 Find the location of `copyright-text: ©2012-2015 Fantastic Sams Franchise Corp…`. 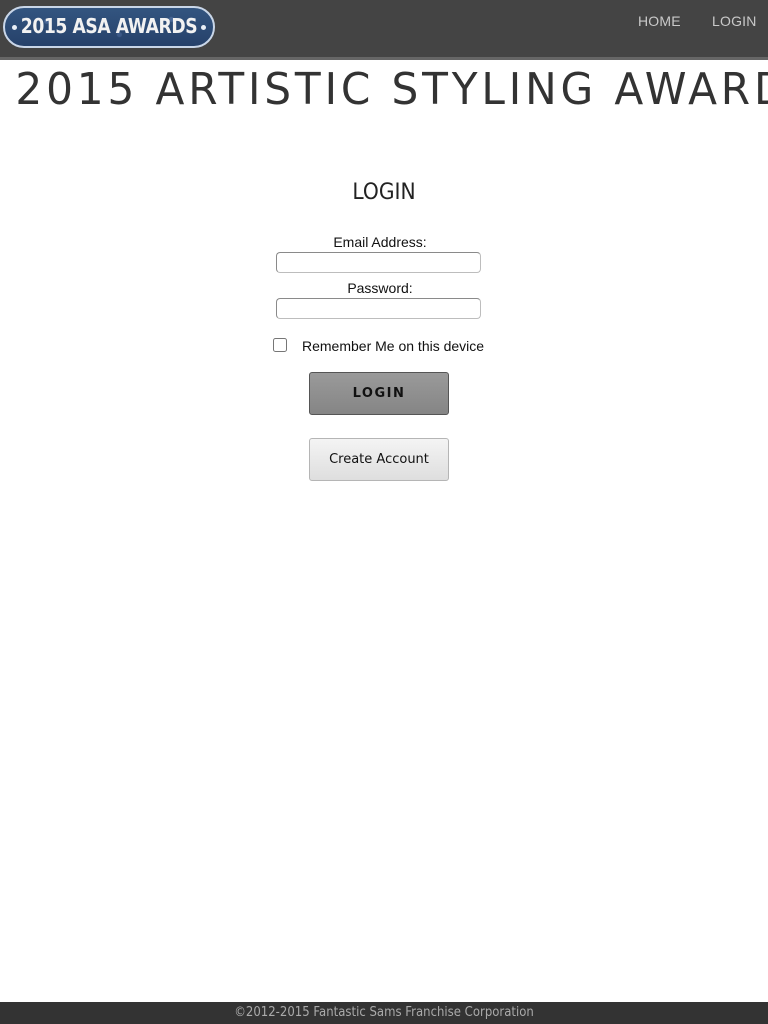

copyright-text: ©2012-2015 Fantastic Sams Franchise Corp… is located at coordinates (384, 1012).